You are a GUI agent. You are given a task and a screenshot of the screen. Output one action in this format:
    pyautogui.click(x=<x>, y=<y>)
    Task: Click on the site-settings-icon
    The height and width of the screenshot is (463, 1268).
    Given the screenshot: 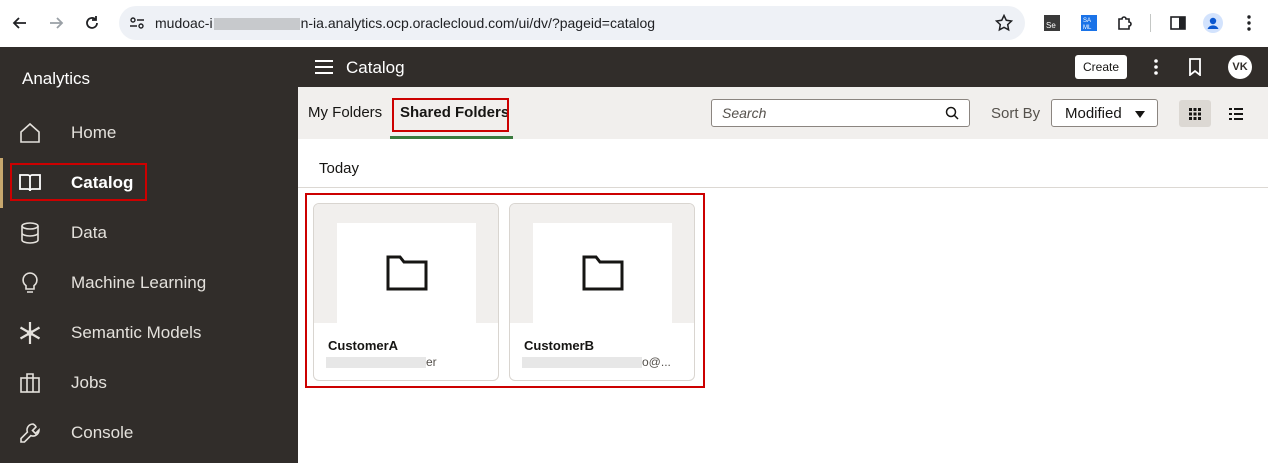 What is the action you would take?
    pyautogui.click(x=137, y=23)
    